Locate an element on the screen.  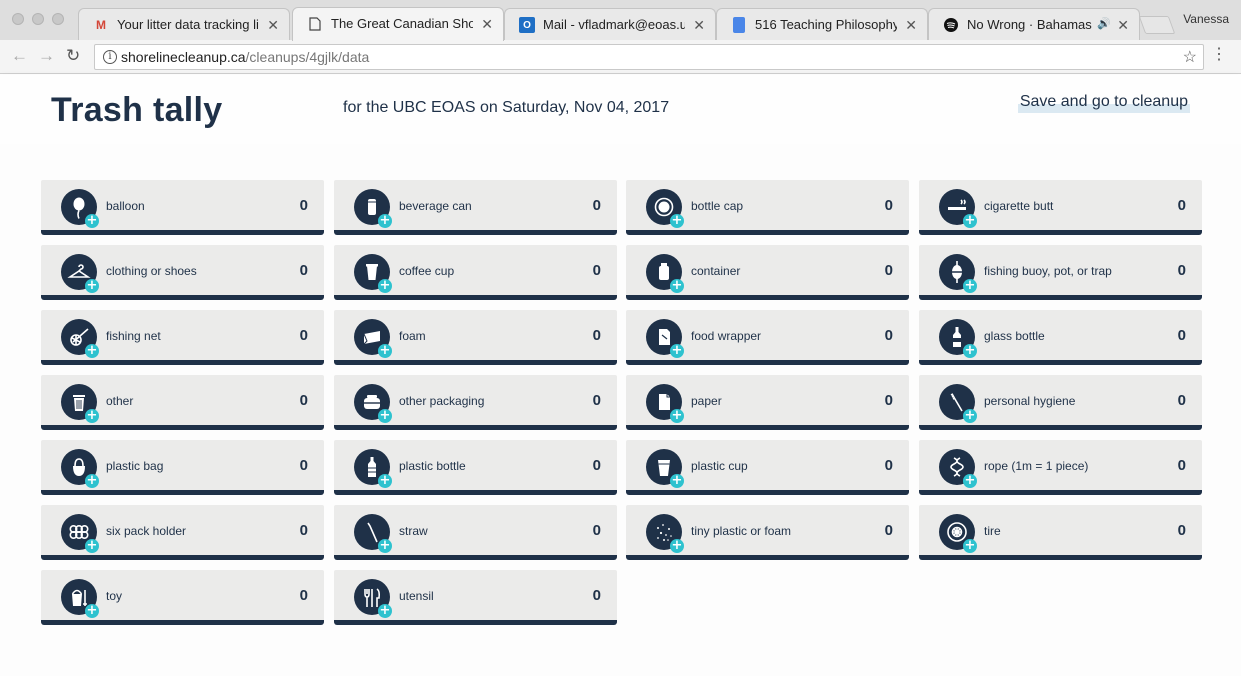
item-card: + fishing buoy, pot, or trap 0 is located at coordinates (1060, 272).